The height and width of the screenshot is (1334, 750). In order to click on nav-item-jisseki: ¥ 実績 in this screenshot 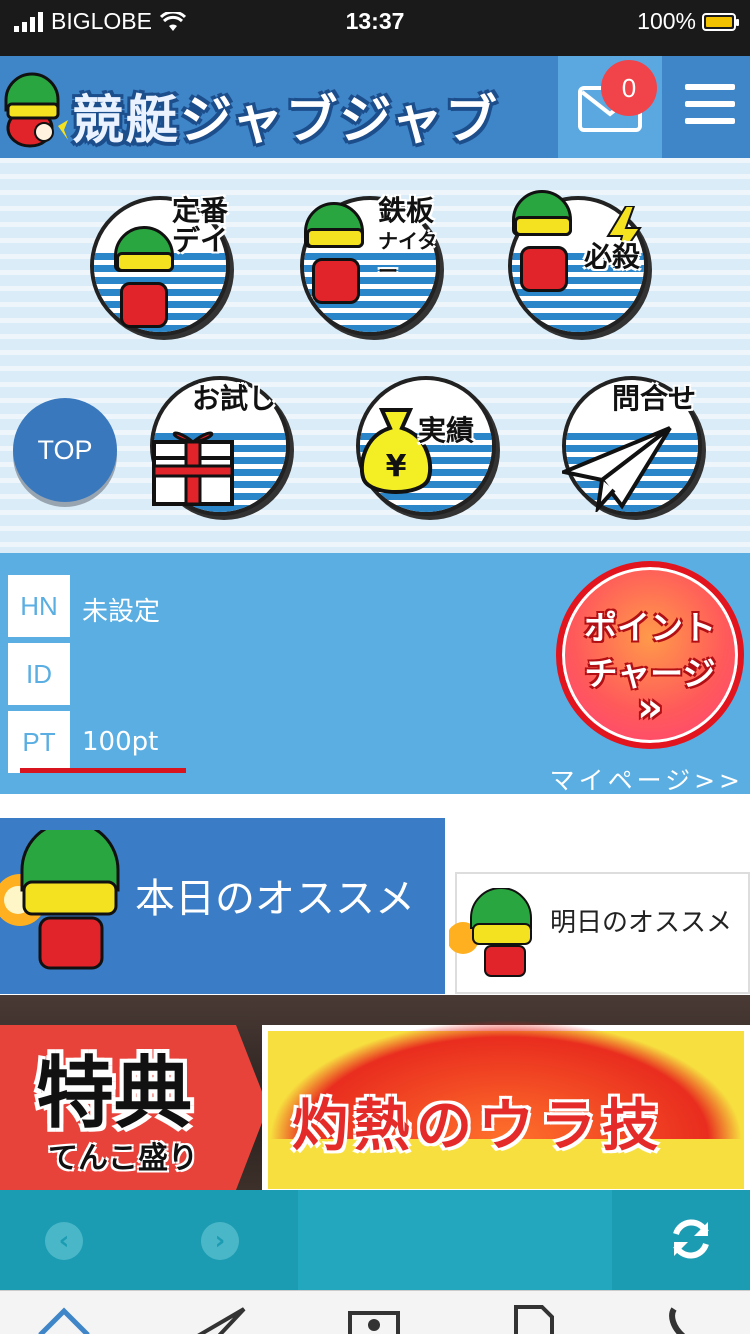, I will do `click(431, 451)`.